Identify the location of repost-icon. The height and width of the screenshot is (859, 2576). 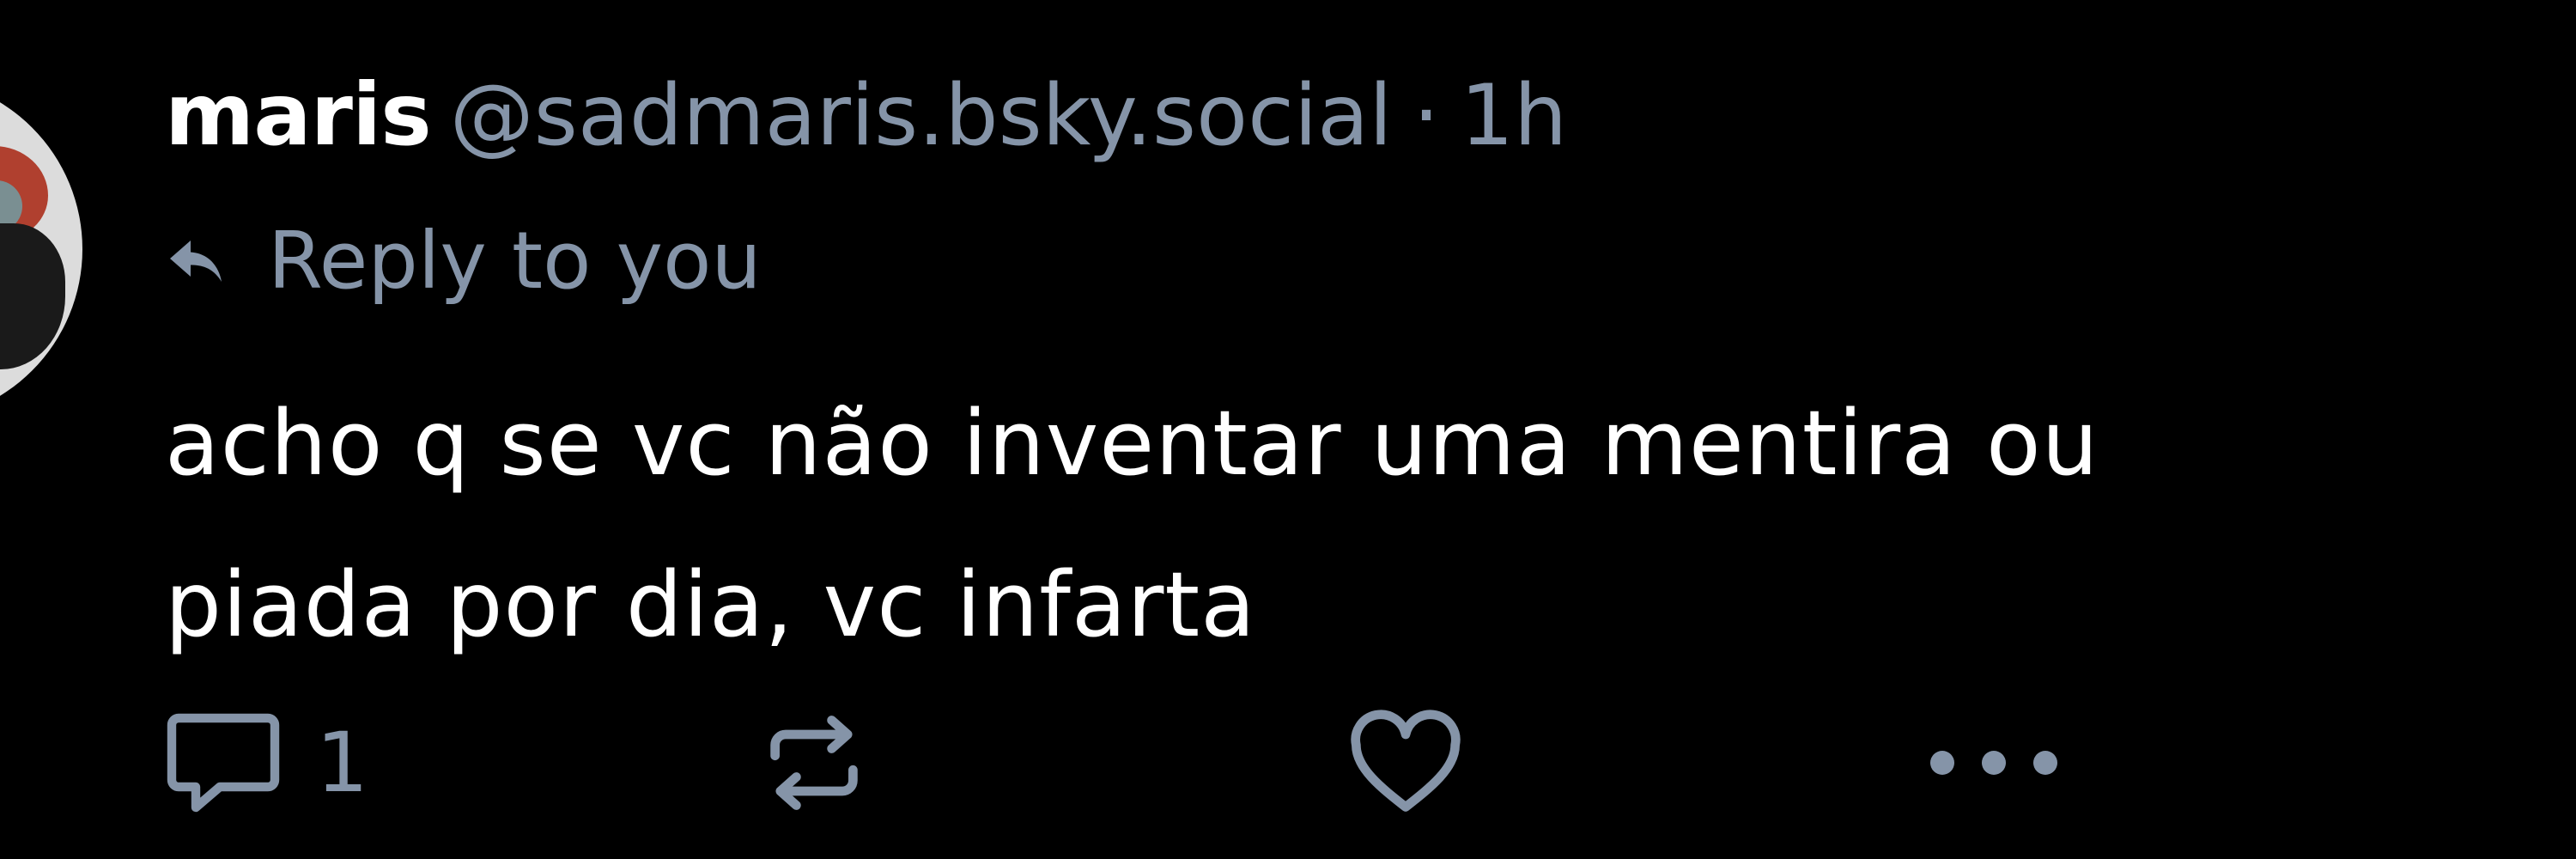
(814, 763).